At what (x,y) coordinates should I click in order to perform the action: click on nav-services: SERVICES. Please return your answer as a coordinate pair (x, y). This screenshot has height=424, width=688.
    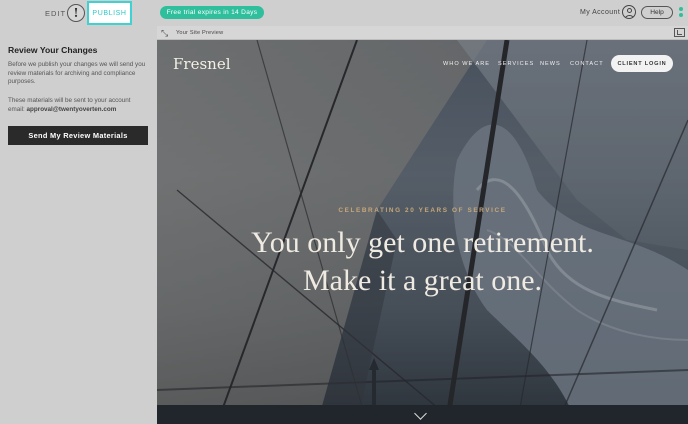
    Looking at the image, I should click on (516, 64).